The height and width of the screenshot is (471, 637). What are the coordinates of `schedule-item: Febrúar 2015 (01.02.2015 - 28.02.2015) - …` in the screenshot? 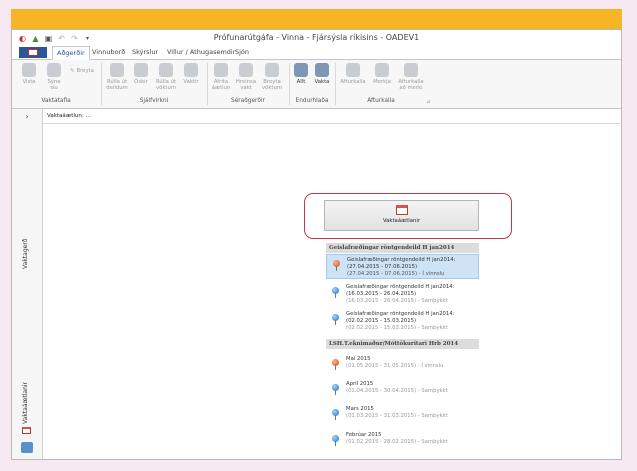 It's located at (402, 441).